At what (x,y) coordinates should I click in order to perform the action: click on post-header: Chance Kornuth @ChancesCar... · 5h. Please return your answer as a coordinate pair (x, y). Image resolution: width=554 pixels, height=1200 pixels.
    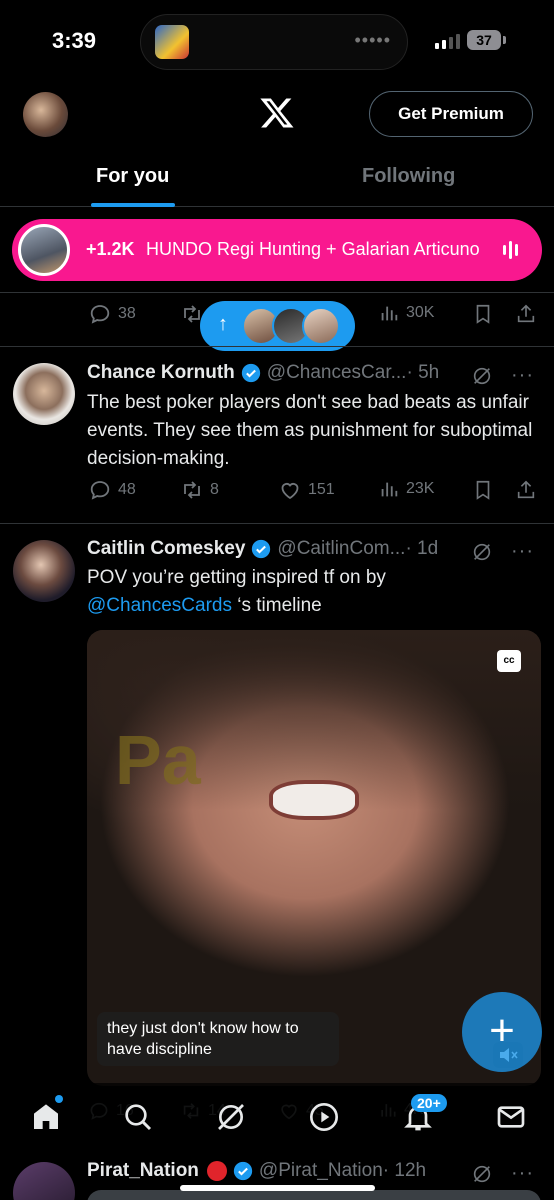
    Looking at the image, I should click on (263, 373).